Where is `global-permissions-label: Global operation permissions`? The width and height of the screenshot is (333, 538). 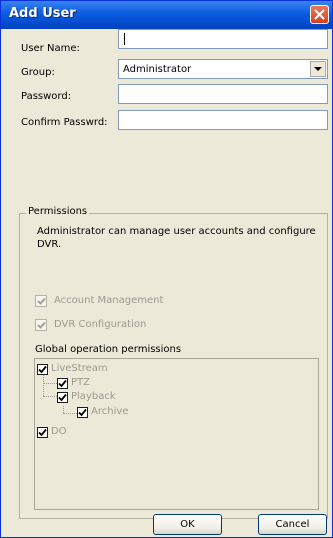
global-permissions-label: Global operation permissions is located at coordinates (108, 349).